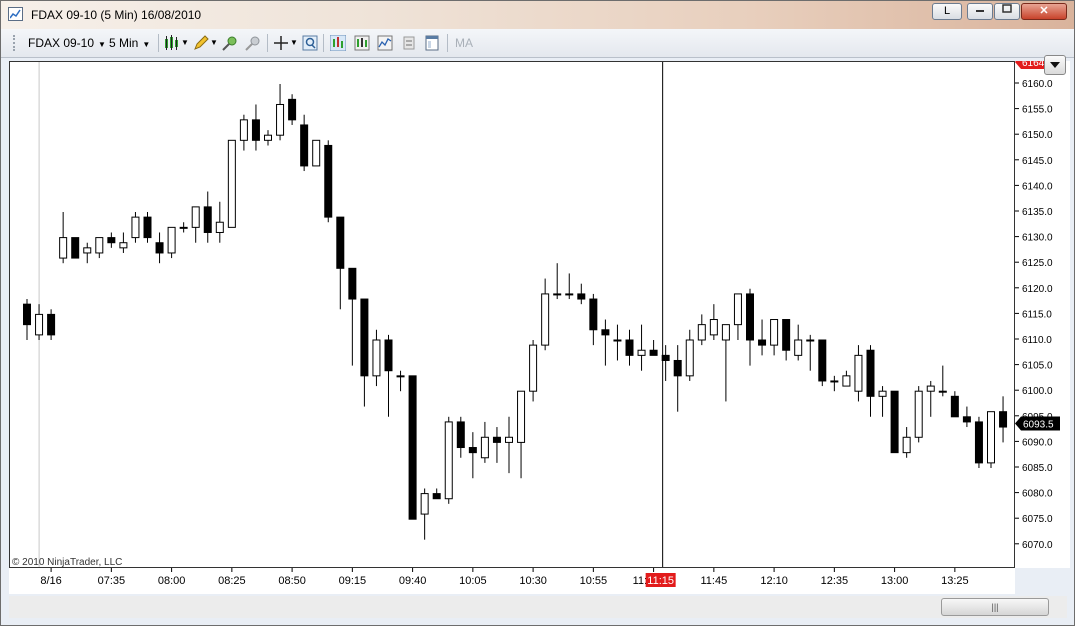  Describe the element at coordinates (432, 43) in the screenshot. I see `template-icon` at that location.